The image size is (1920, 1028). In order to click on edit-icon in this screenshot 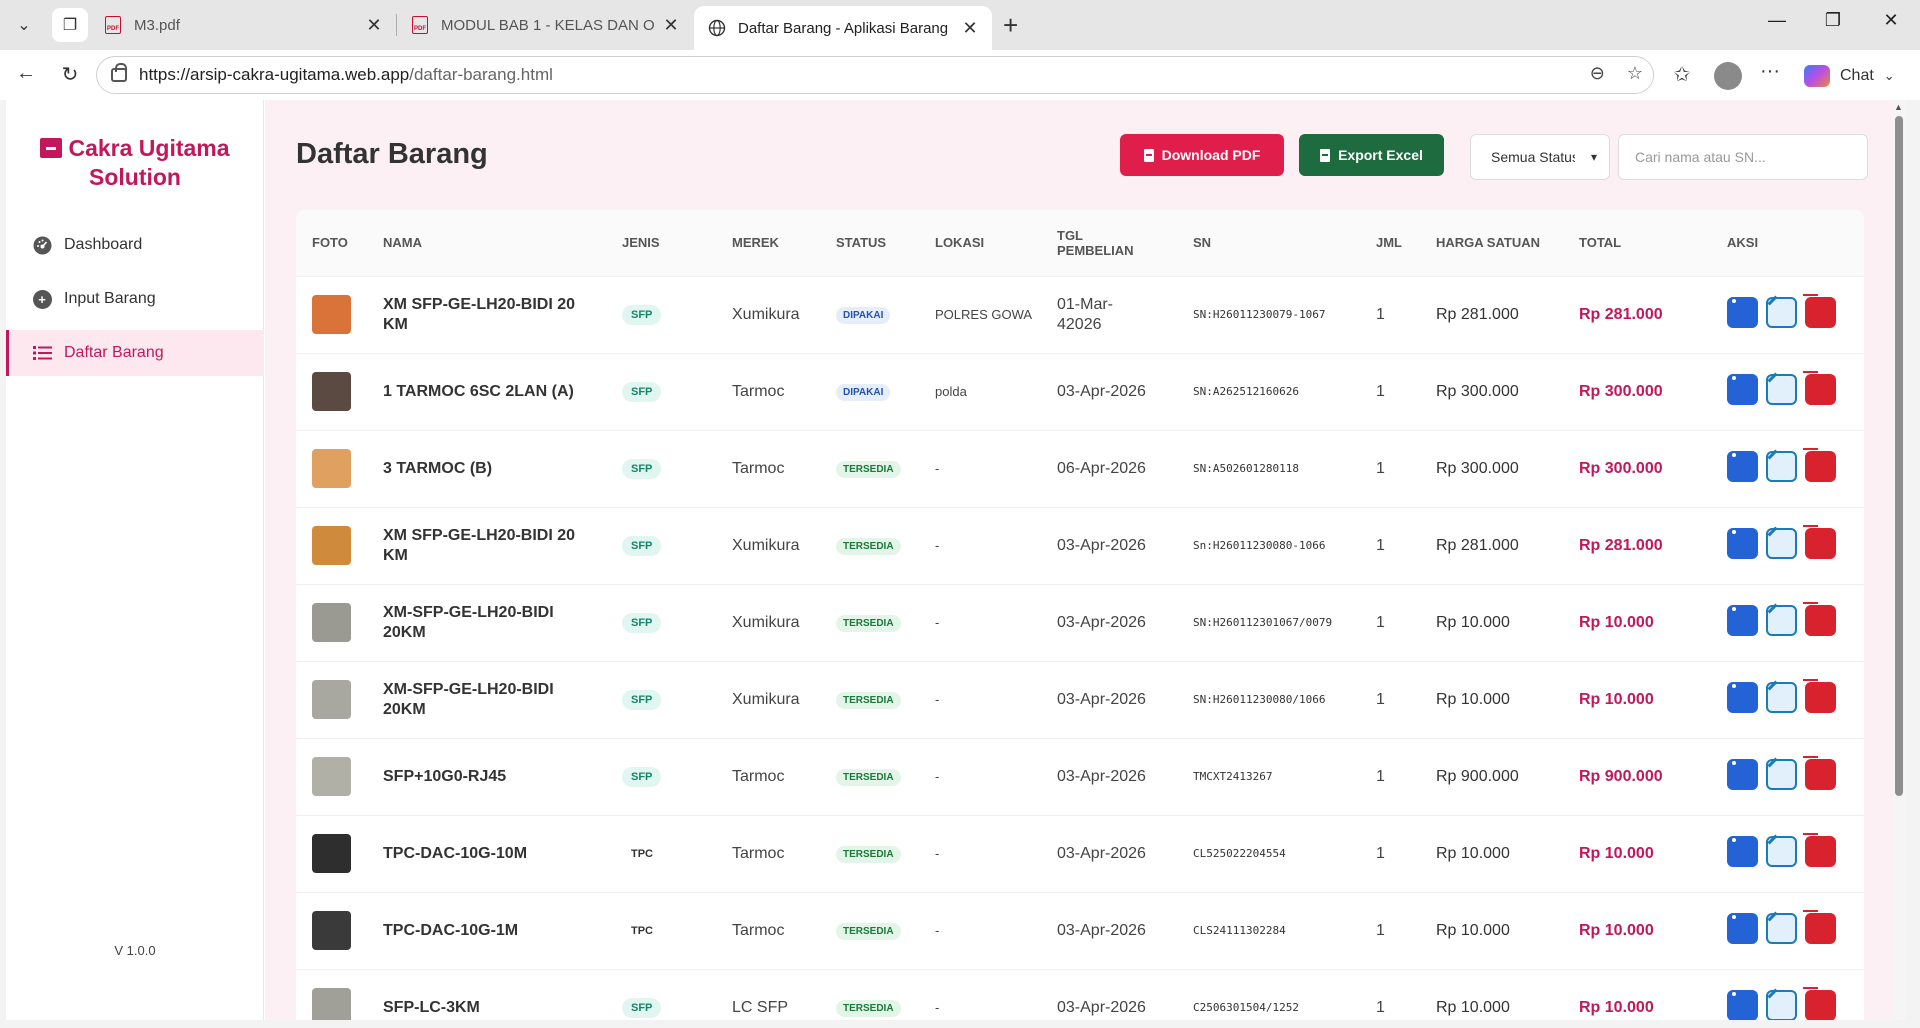, I will do `click(1781, 1004)`.